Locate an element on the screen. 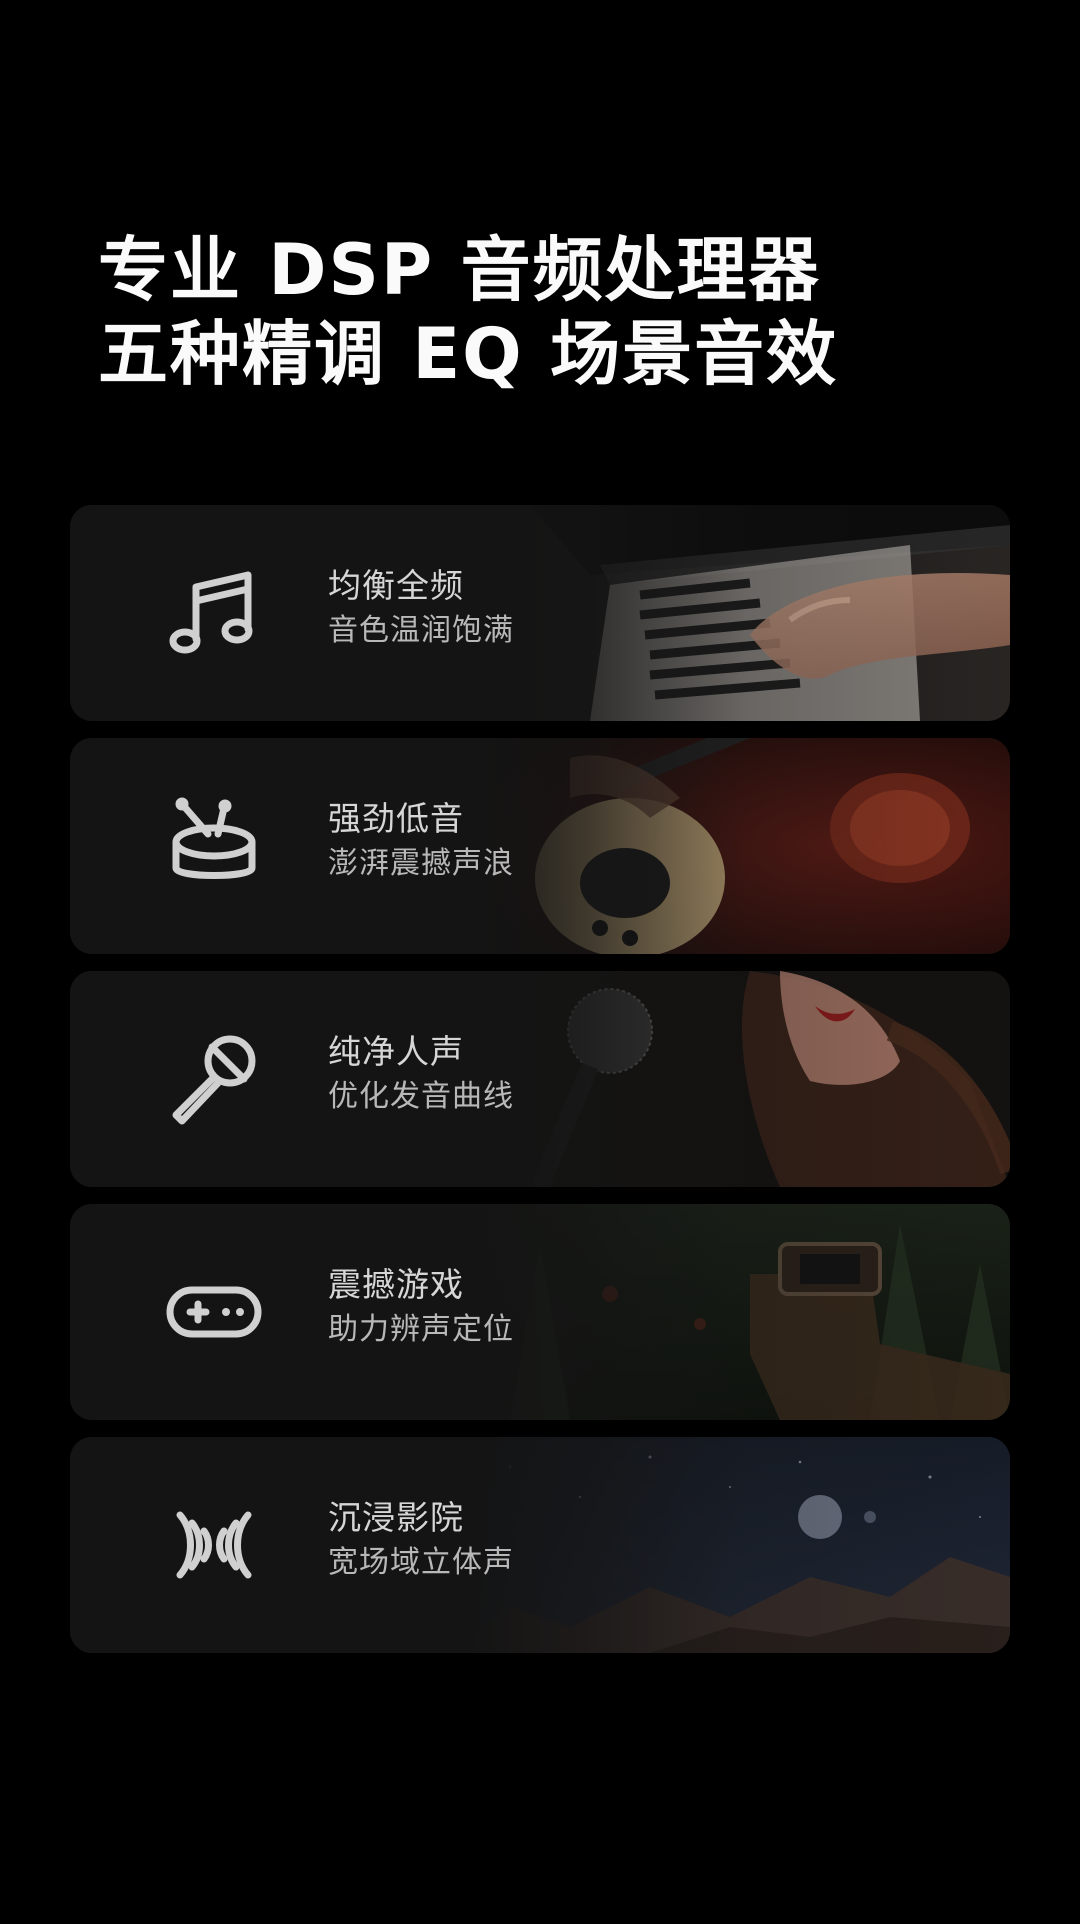 The image size is (1080, 1924). headline-line-1: 专业 DSP 音频处理器 is located at coordinates (459, 270).